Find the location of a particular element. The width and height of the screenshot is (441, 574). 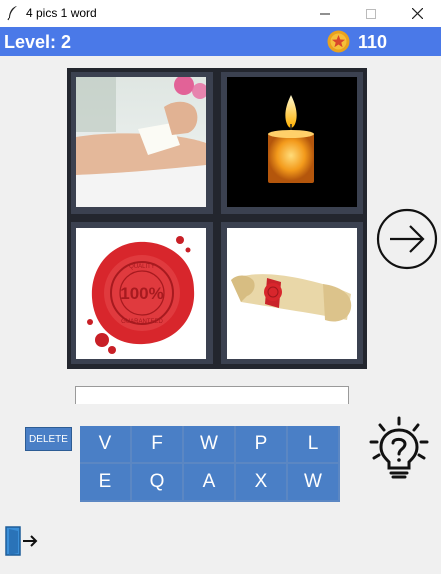

svg-text: 100% is located at coordinates (141, 293).